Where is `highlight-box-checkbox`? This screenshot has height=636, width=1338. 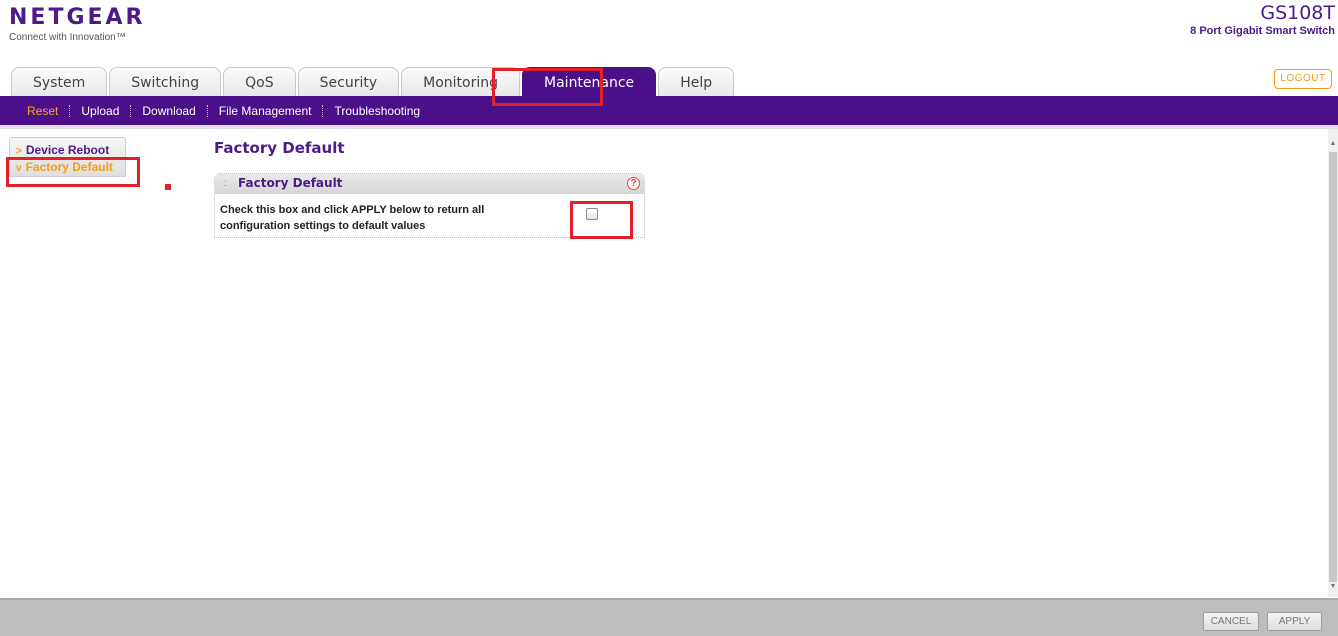 highlight-box-checkbox is located at coordinates (601, 220).